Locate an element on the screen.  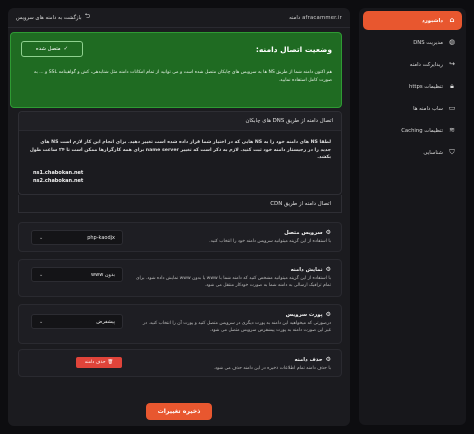
delete-label: حذف دامنه is located at coordinates (95, 362).